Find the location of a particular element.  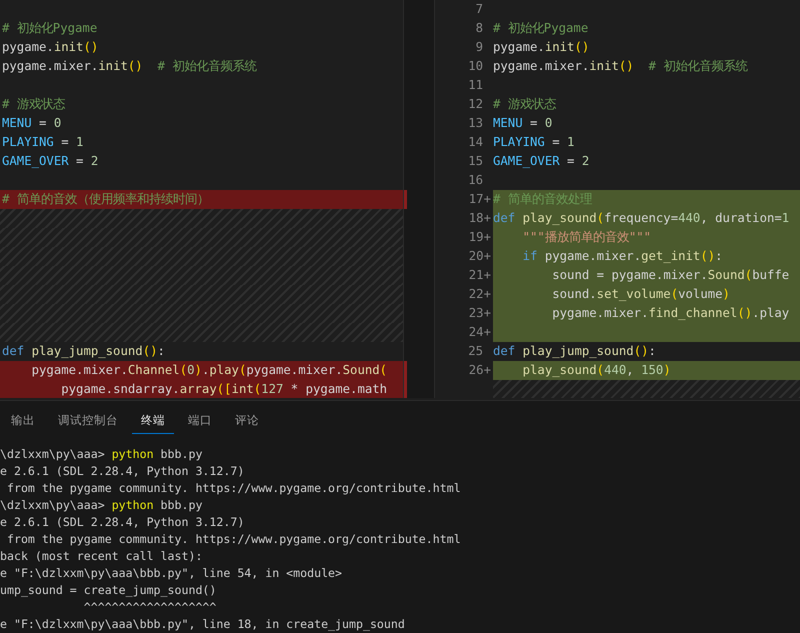

line-number: 18+ is located at coordinates (479, 218).